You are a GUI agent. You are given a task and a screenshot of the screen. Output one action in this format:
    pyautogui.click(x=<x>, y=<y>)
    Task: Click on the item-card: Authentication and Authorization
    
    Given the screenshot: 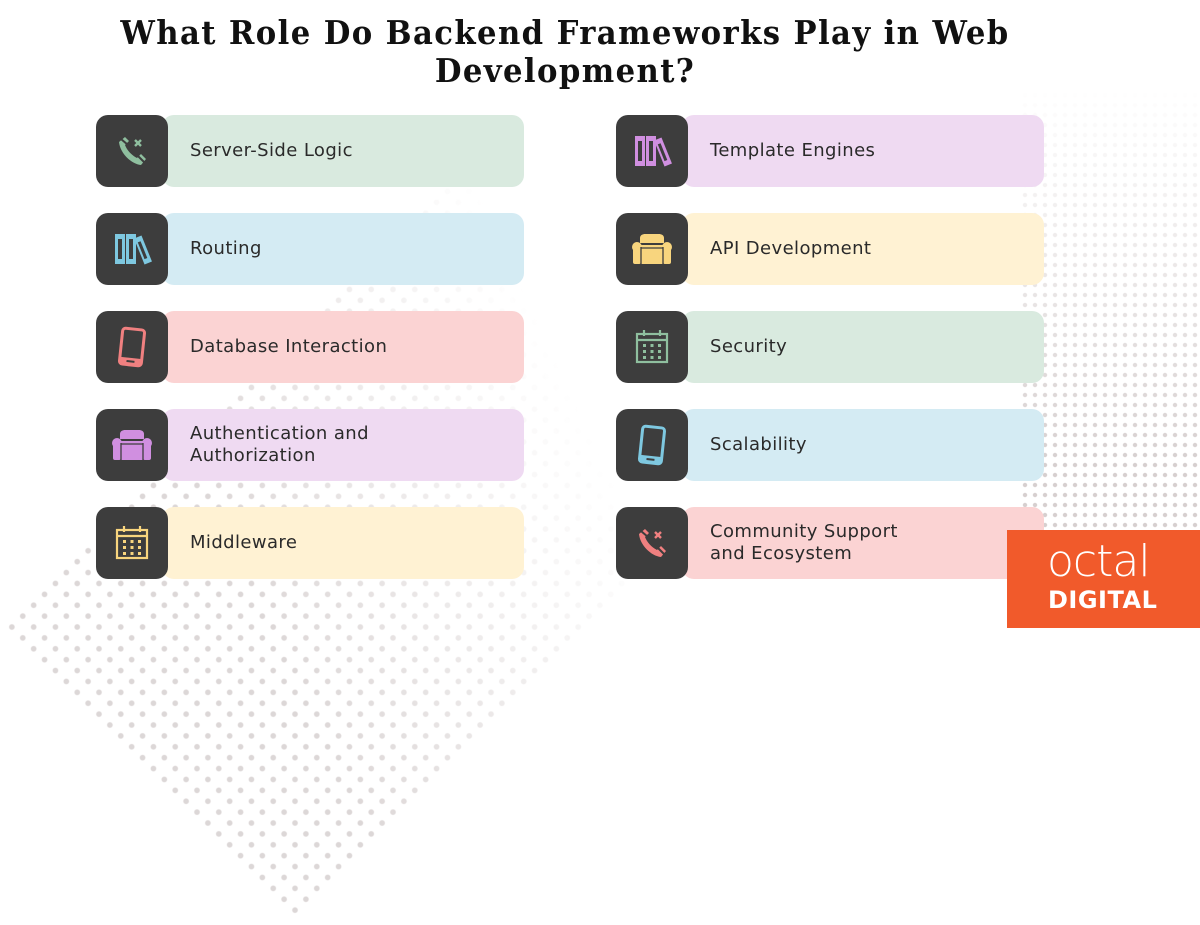 What is the action you would take?
    pyautogui.click(x=343, y=445)
    